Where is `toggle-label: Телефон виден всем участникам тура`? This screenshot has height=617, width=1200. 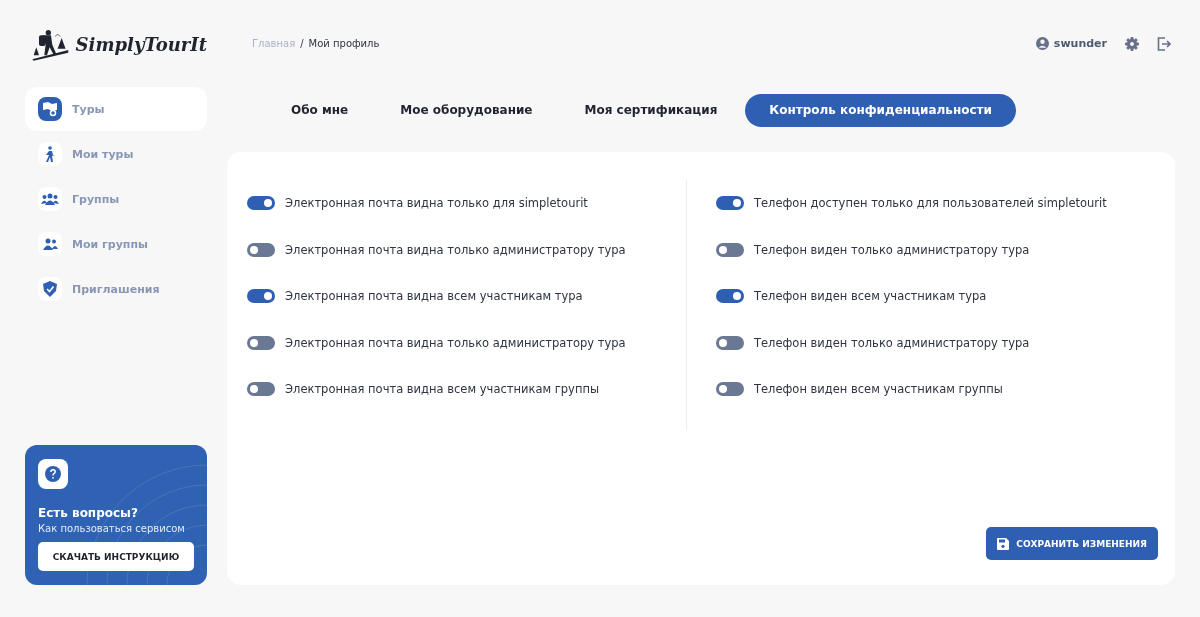
toggle-label: Телефон виден всем участникам тура is located at coordinates (870, 296).